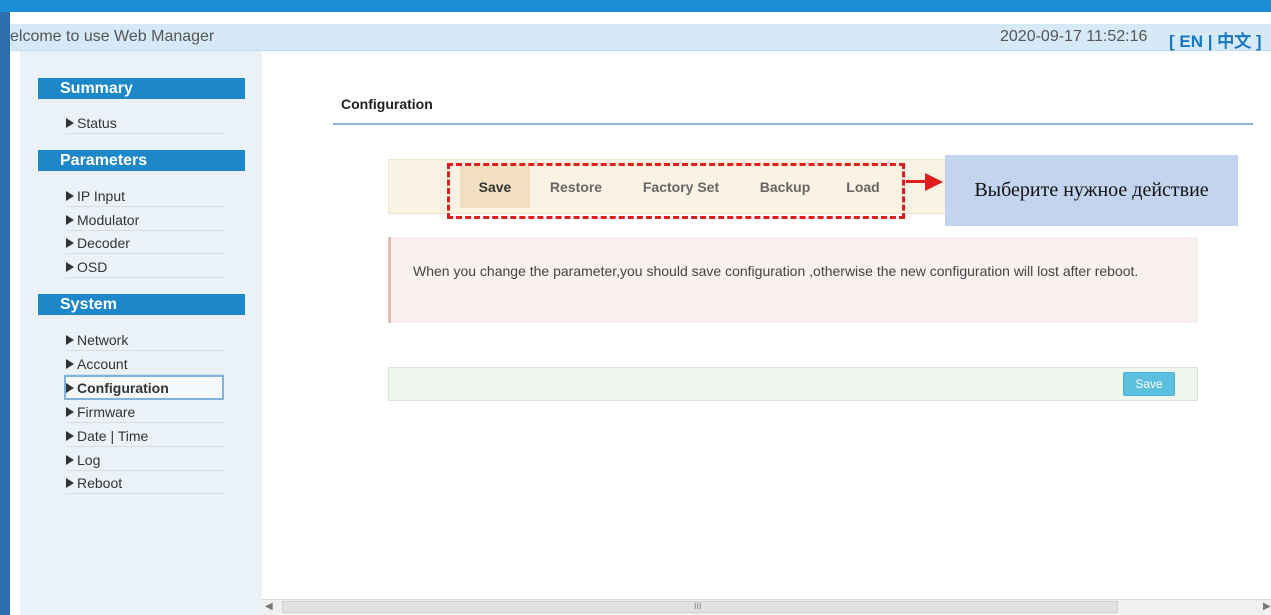 The image size is (1271, 615). Describe the element at coordinates (112, 36) in the screenshot. I see `welcome-text: elcome to use Web Manager` at that location.